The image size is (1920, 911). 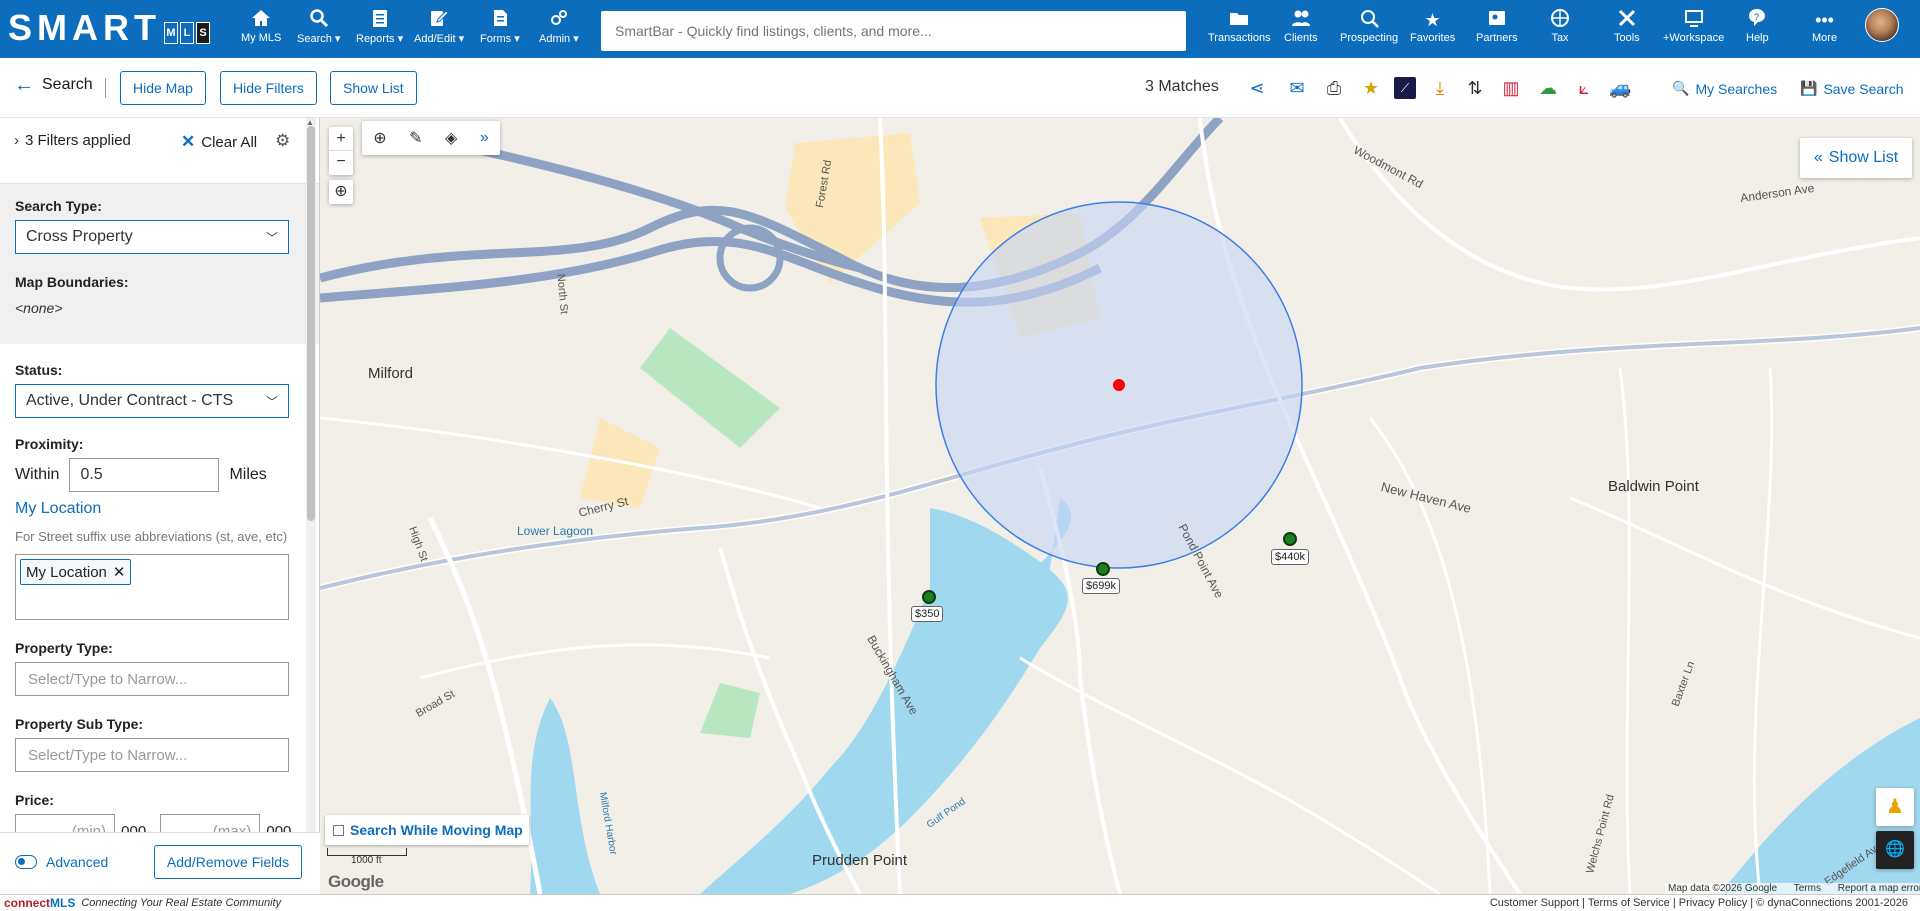 What do you see at coordinates (1440, 88) in the screenshot?
I see `download-icon: ⤓` at bounding box center [1440, 88].